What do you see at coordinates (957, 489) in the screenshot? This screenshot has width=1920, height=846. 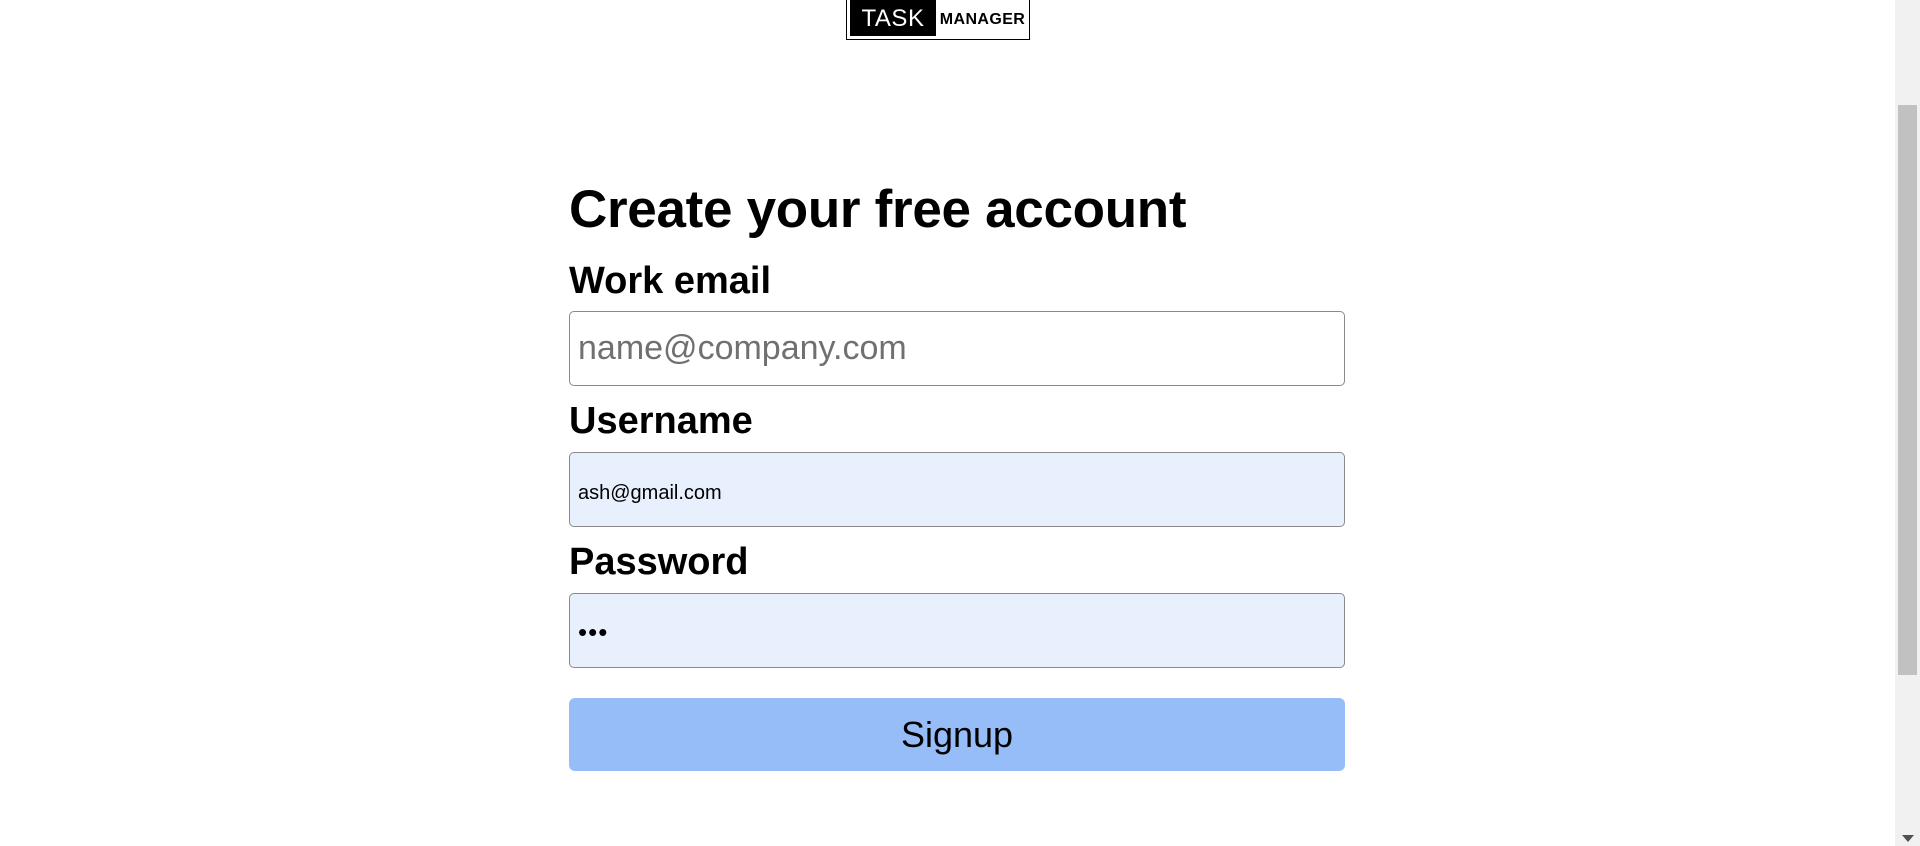 I see `username-input: ash@gmail.com` at bounding box center [957, 489].